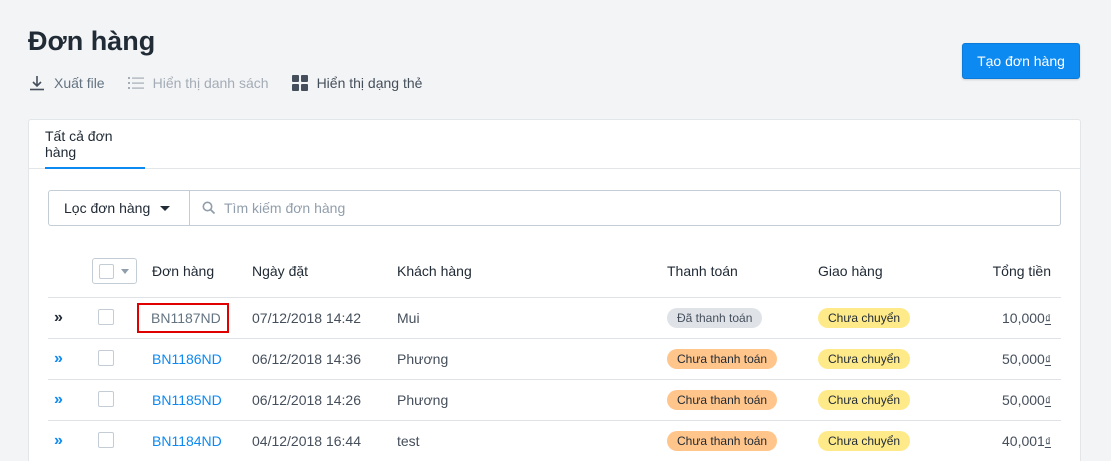 The width and height of the screenshot is (1111, 461). I want to click on download-icon, so click(37, 83).